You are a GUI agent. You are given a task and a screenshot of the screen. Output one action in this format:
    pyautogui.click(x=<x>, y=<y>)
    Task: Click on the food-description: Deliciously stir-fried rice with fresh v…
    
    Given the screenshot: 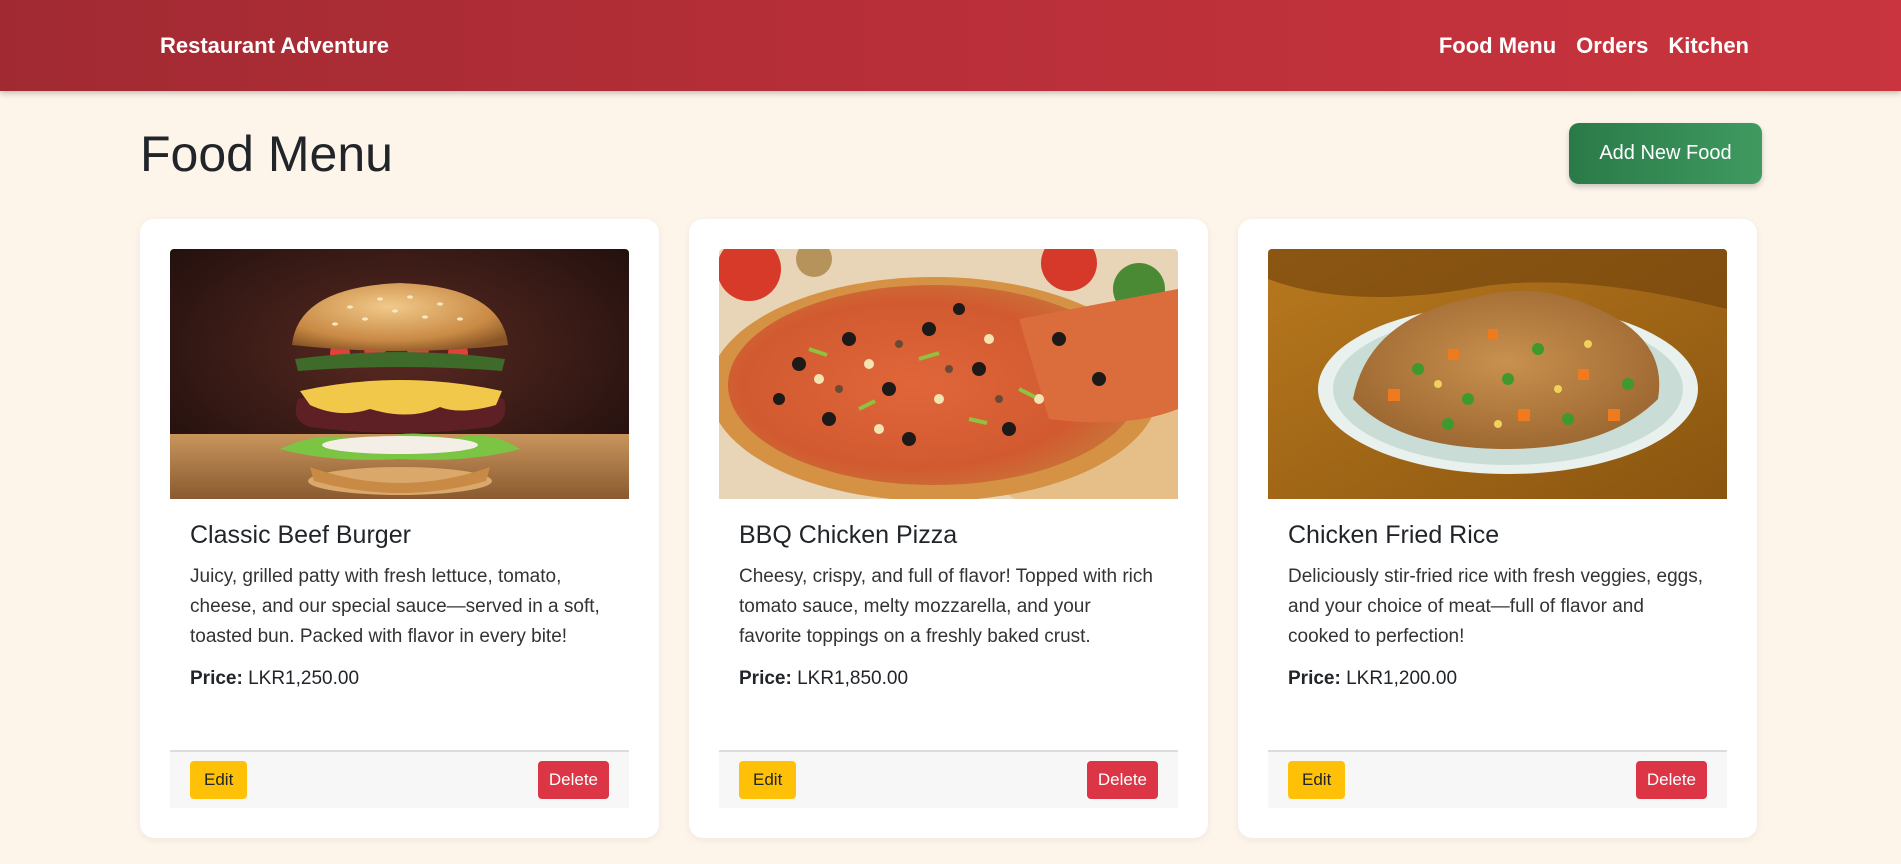 What is the action you would take?
    pyautogui.click(x=1495, y=606)
    